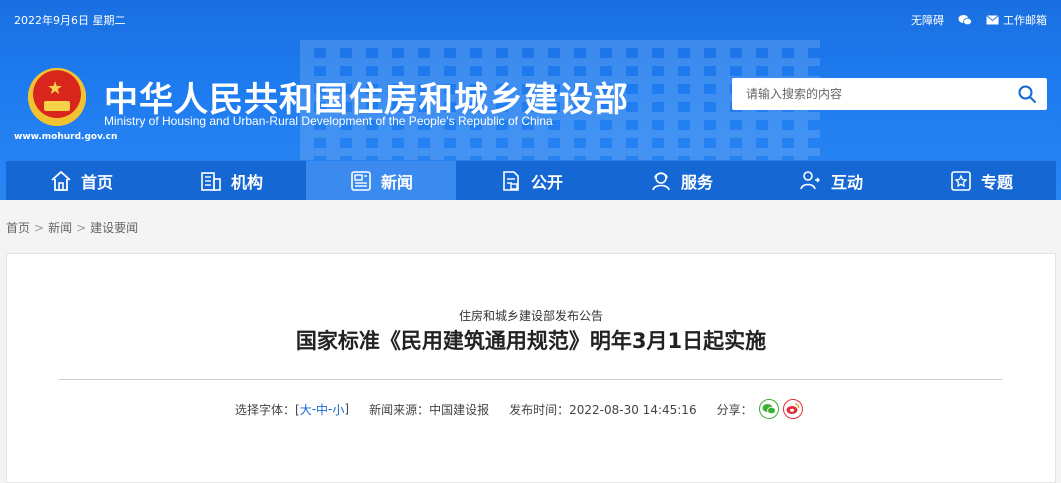 The image size is (1061, 483). What do you see at coordinates (846, 182) in the screenshot?
I see `nav-label: 互动` at bounding box center [846, 182].